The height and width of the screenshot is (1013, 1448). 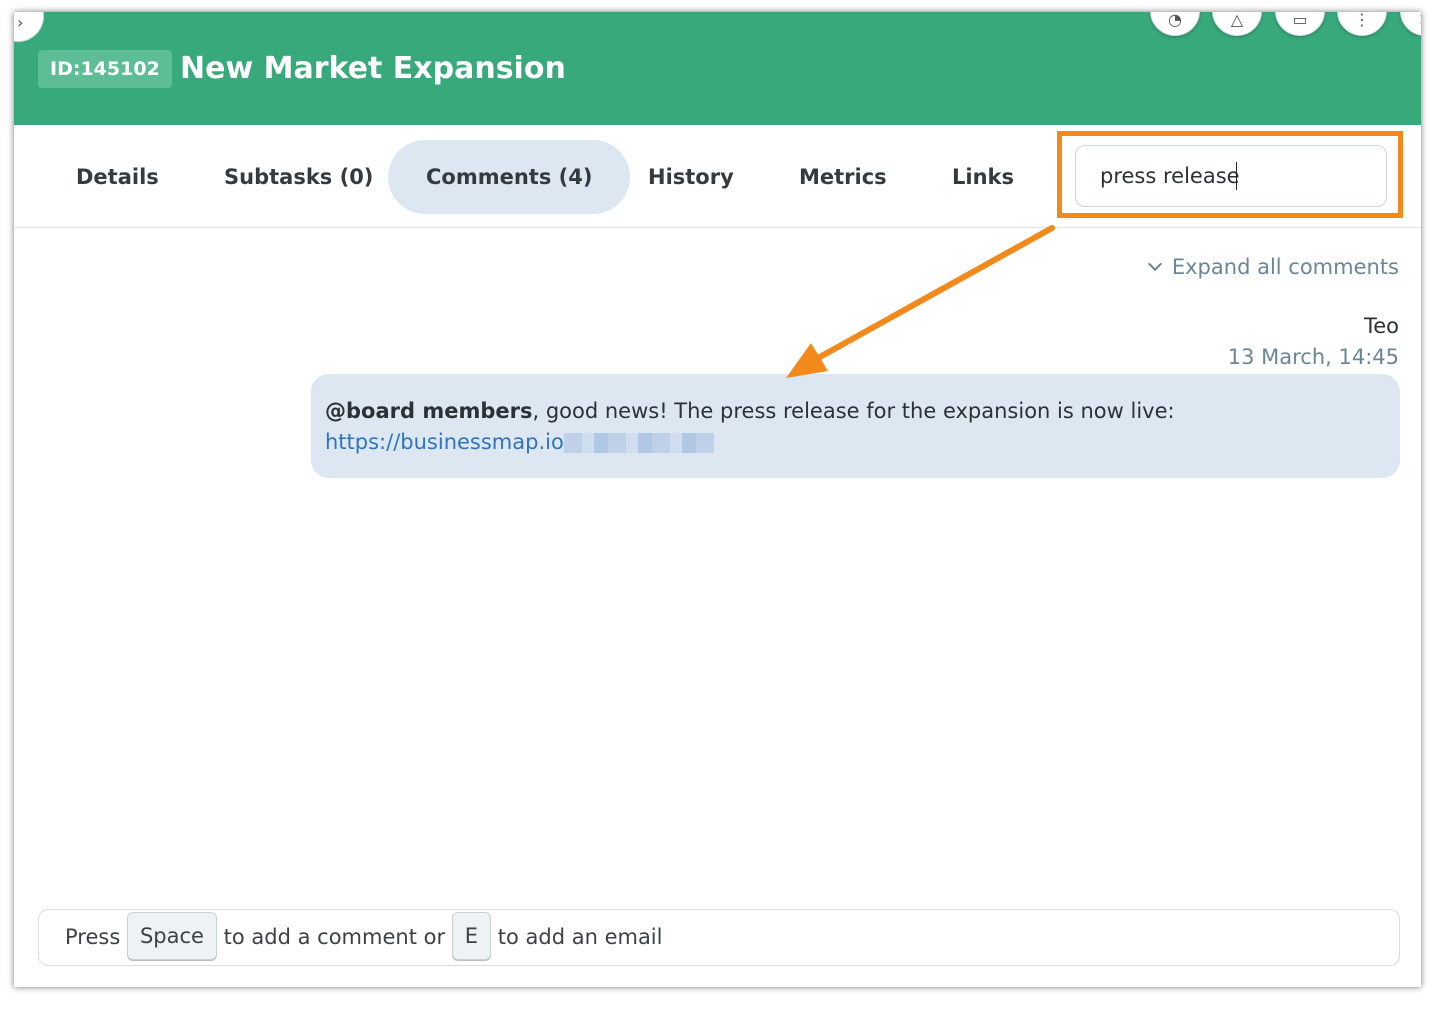 I want to click on e-key-hint: E, so click(x=471, y=936).